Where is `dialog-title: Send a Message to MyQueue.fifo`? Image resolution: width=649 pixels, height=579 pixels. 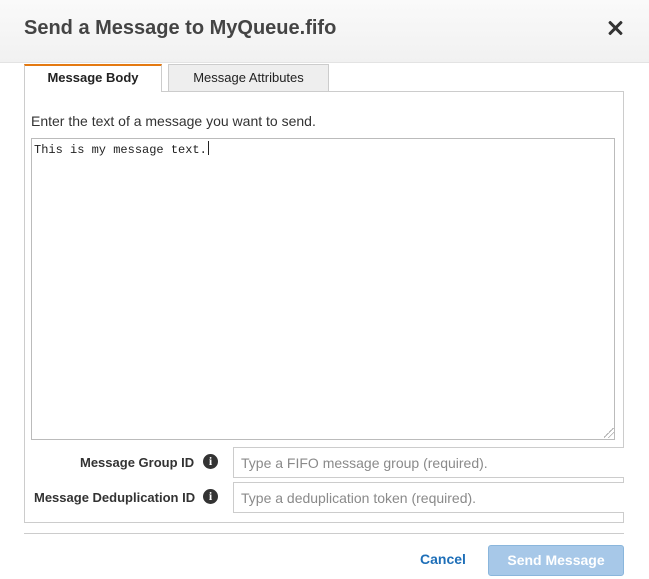
dialog-title: Send a Message to MyQueue.fifo is located at coordinates (180, 28).